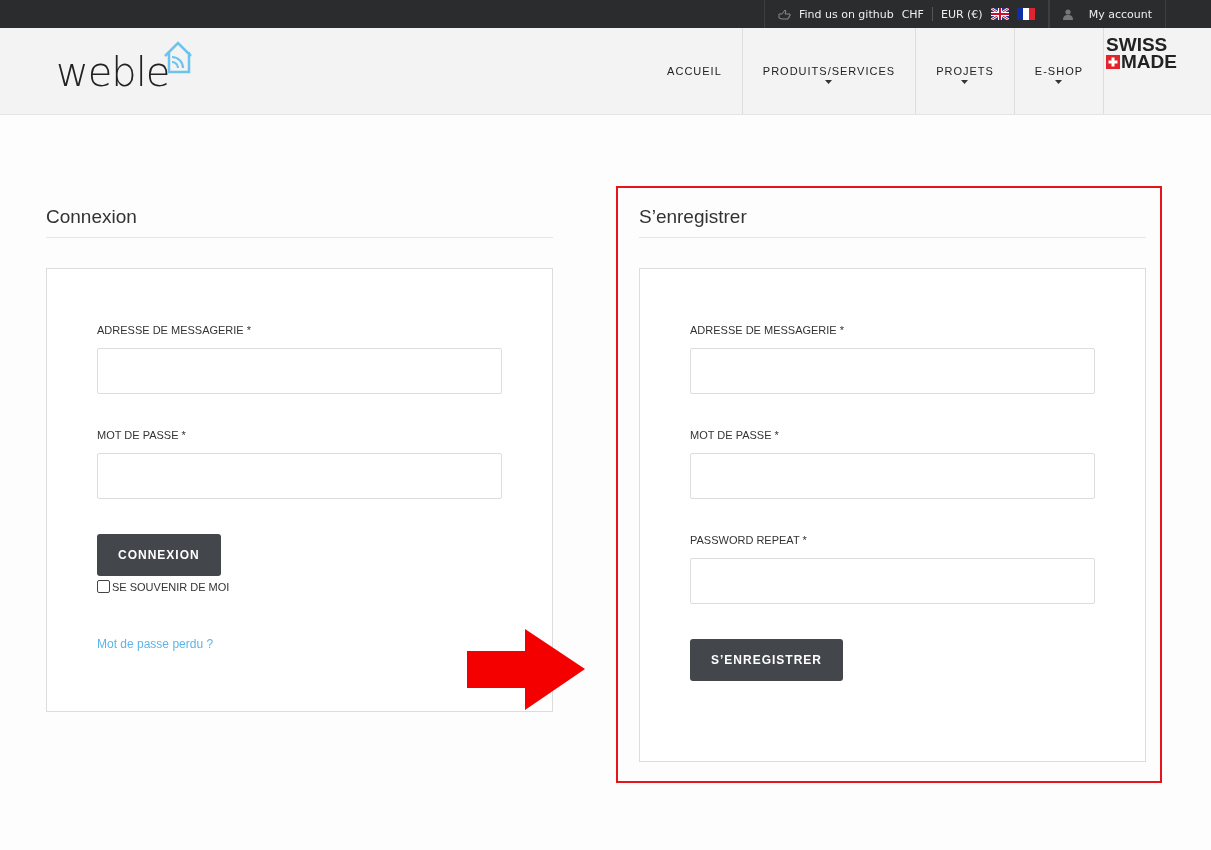 The width and height of the screenshot is (1211, 850). Describe the element at coordinates (961, 14) in the screenshot. I see `currency-option: EUR (€)` at that location.